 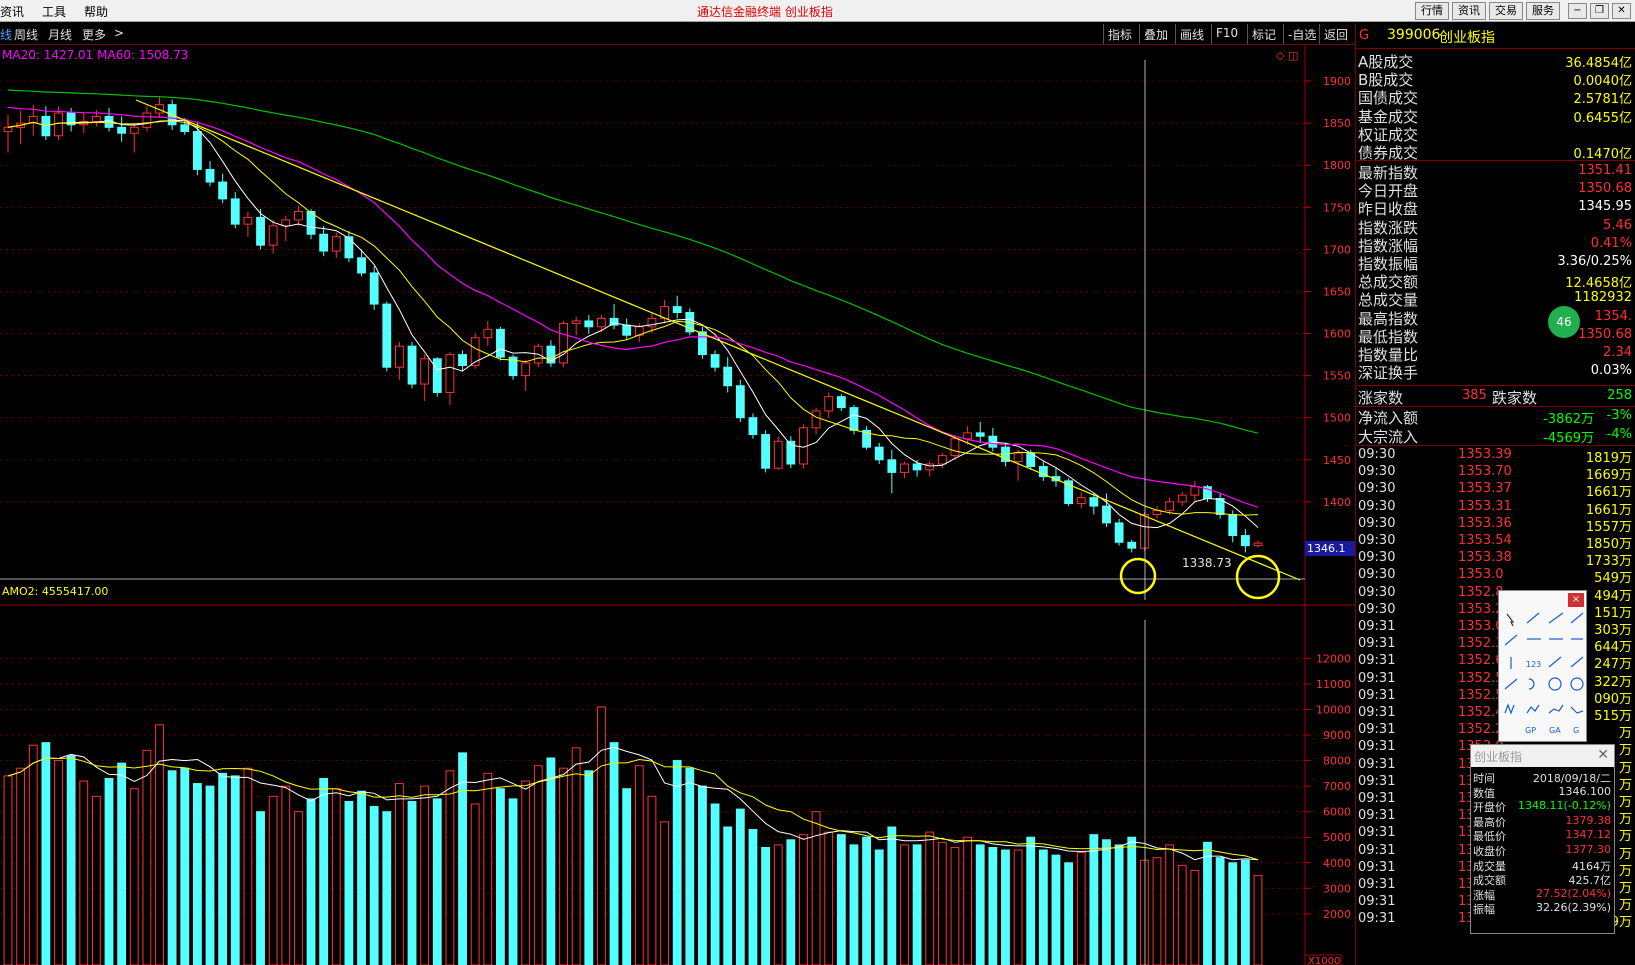 What do you see at coordinates (1543, 777) in the screenshot?
I see `info-row: 时间 2018/09/18/二` at bounding box center [1543, 777].